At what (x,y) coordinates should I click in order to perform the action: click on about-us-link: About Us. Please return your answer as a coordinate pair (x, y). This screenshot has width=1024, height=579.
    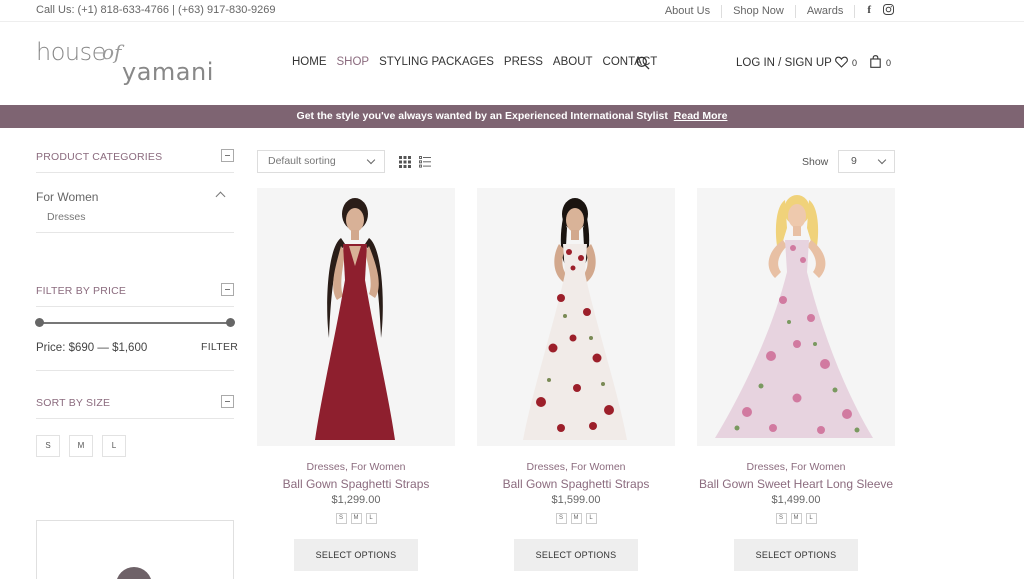
    Looking at the image, I should click on (688, 11).